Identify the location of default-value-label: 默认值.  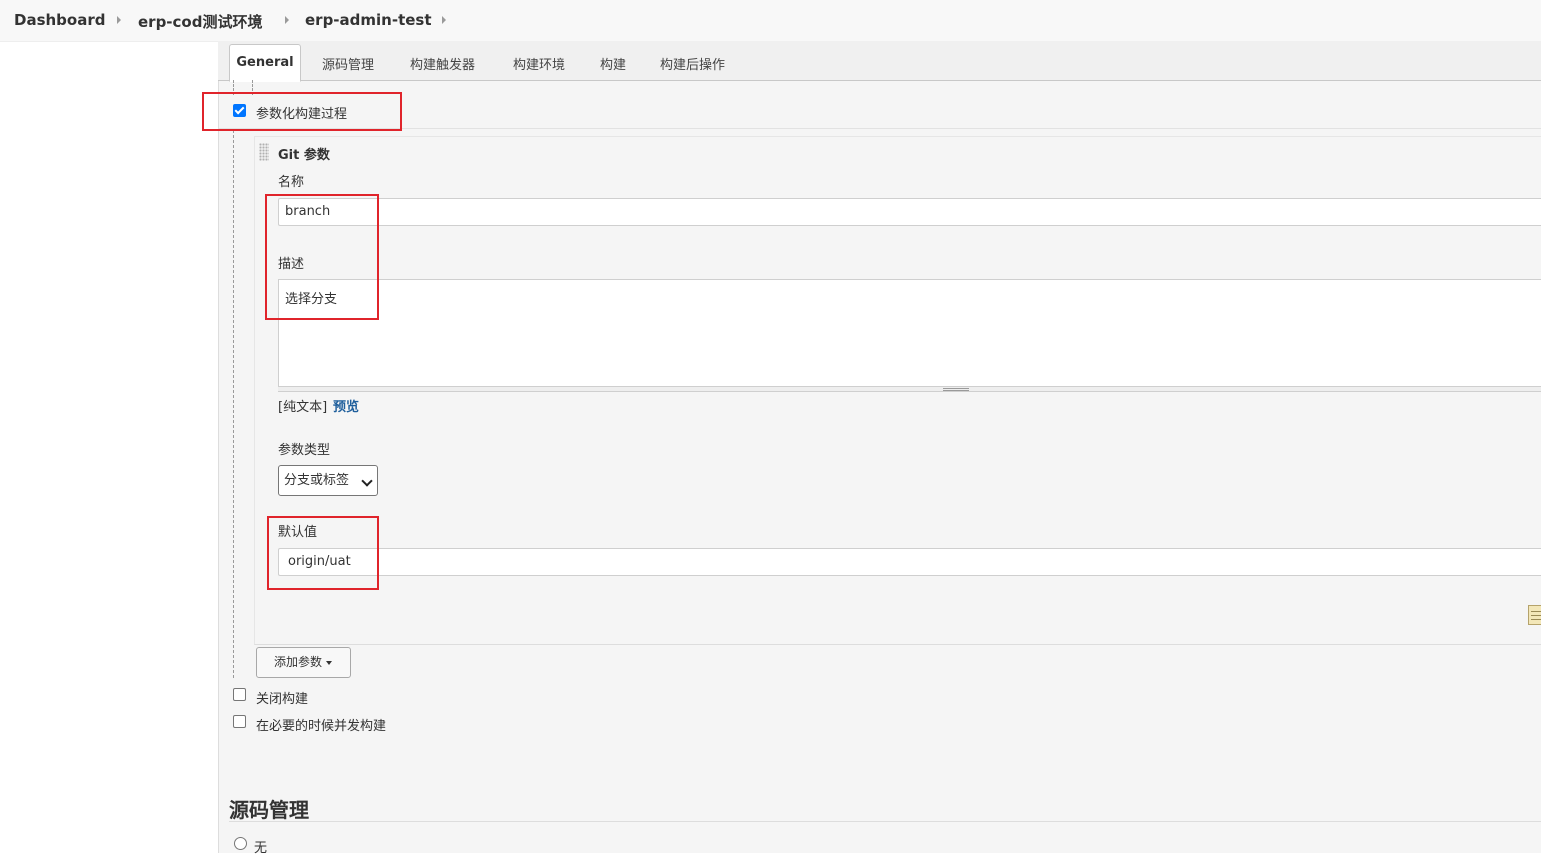
(298, 532).